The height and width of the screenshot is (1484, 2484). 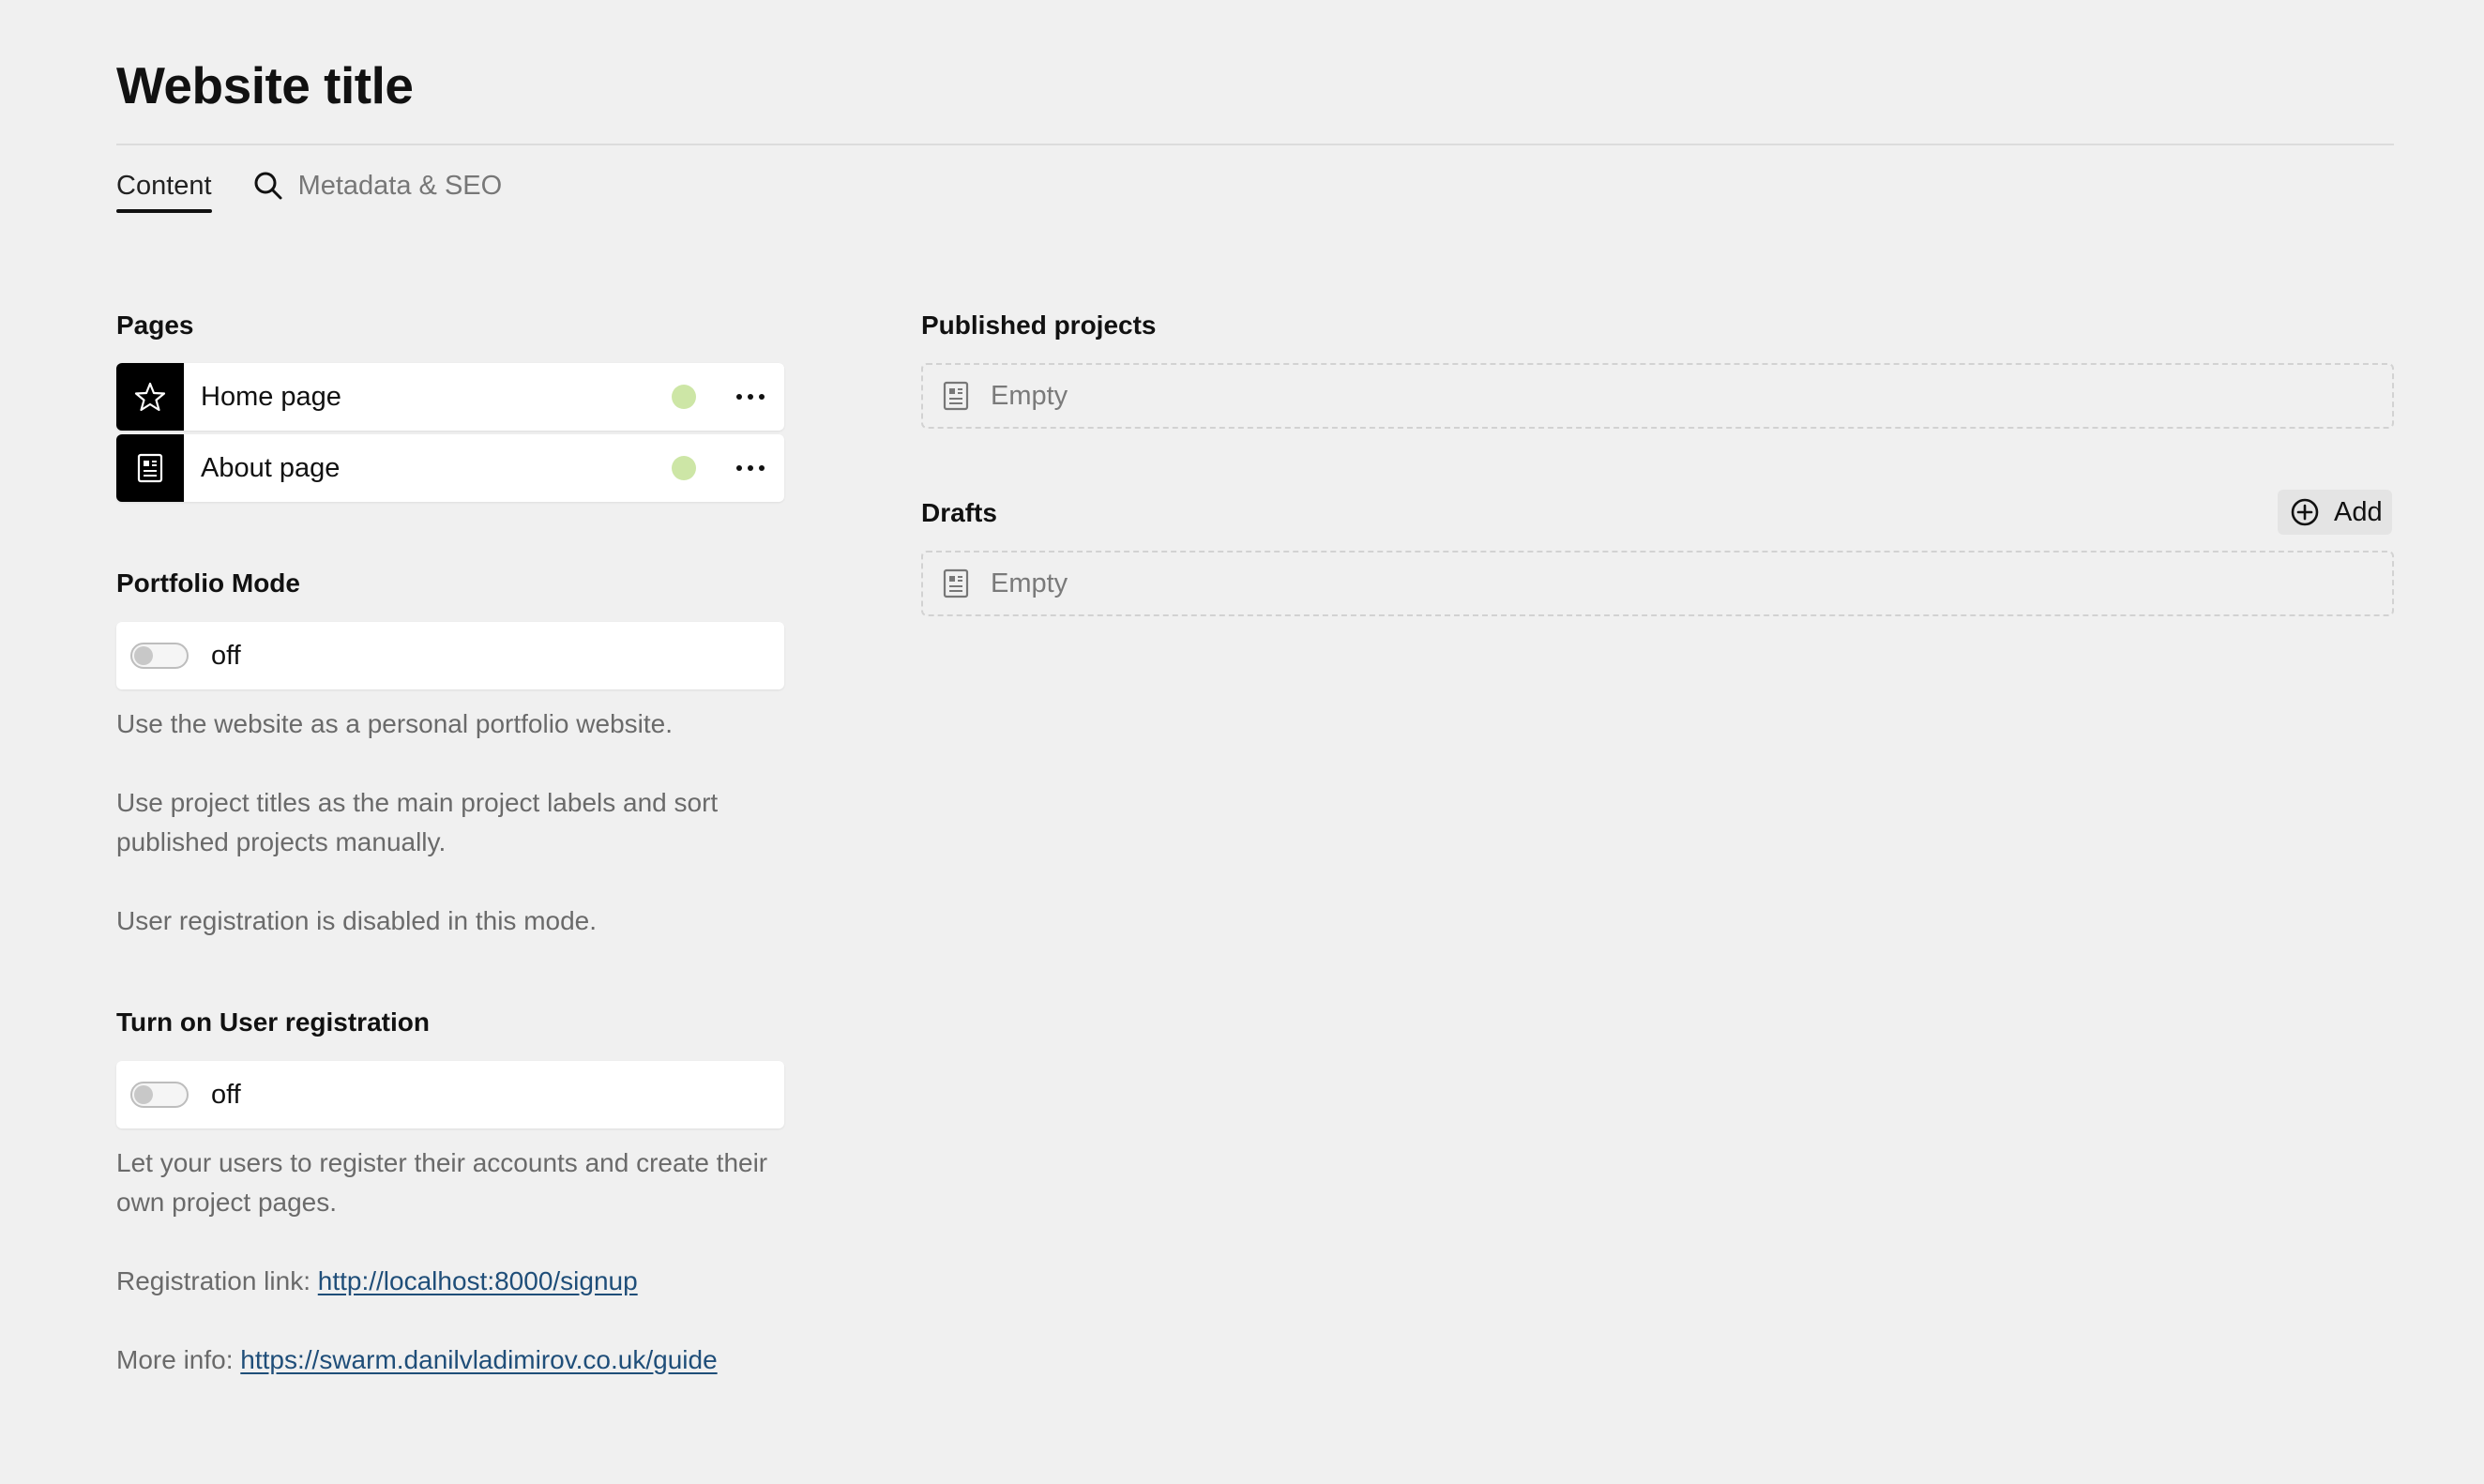 I want to click on portfolio-mode-toggle-card: off, so click(x=450, y=655).